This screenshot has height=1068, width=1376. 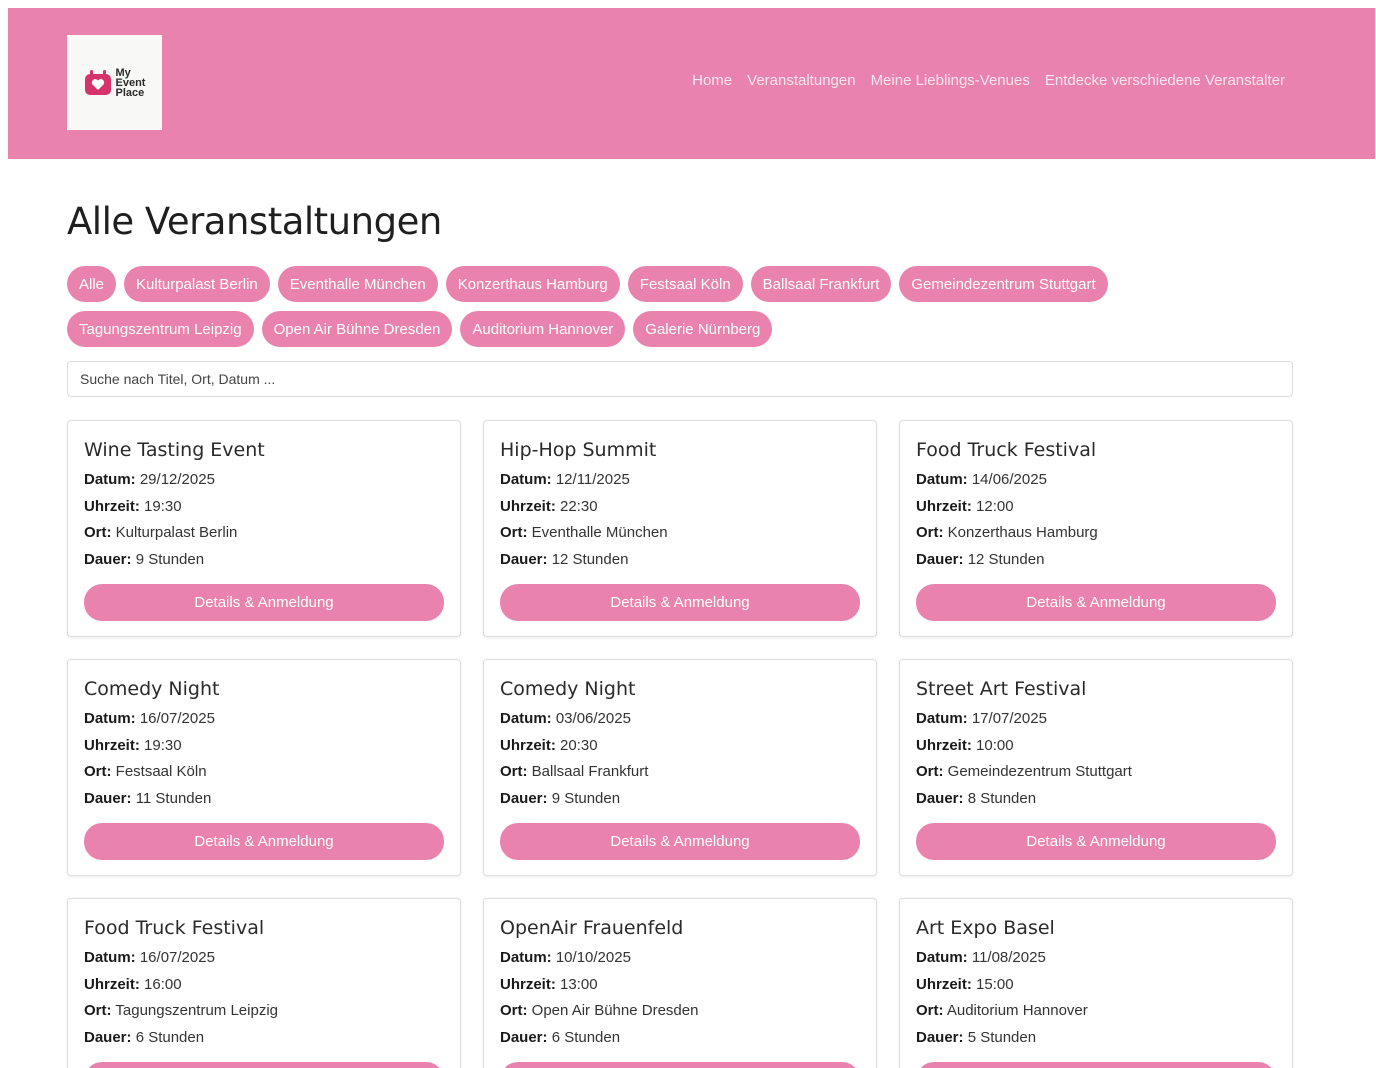 What do you see at coordinates (130, 92) in the screenshot?
I see `logo-text-line: Place` at bounding box center [130, 92].